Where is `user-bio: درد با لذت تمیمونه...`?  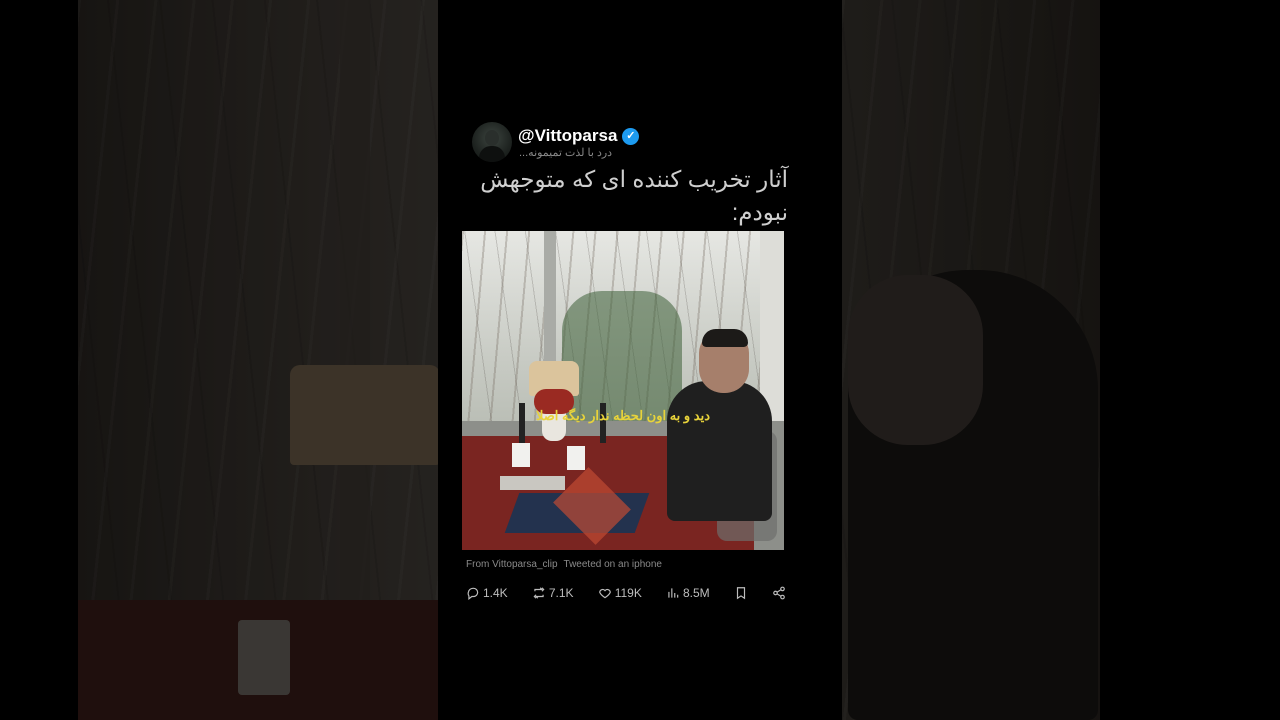 user-bio: درد با لذت تمیمونه... is located at coordinates (566, 153).